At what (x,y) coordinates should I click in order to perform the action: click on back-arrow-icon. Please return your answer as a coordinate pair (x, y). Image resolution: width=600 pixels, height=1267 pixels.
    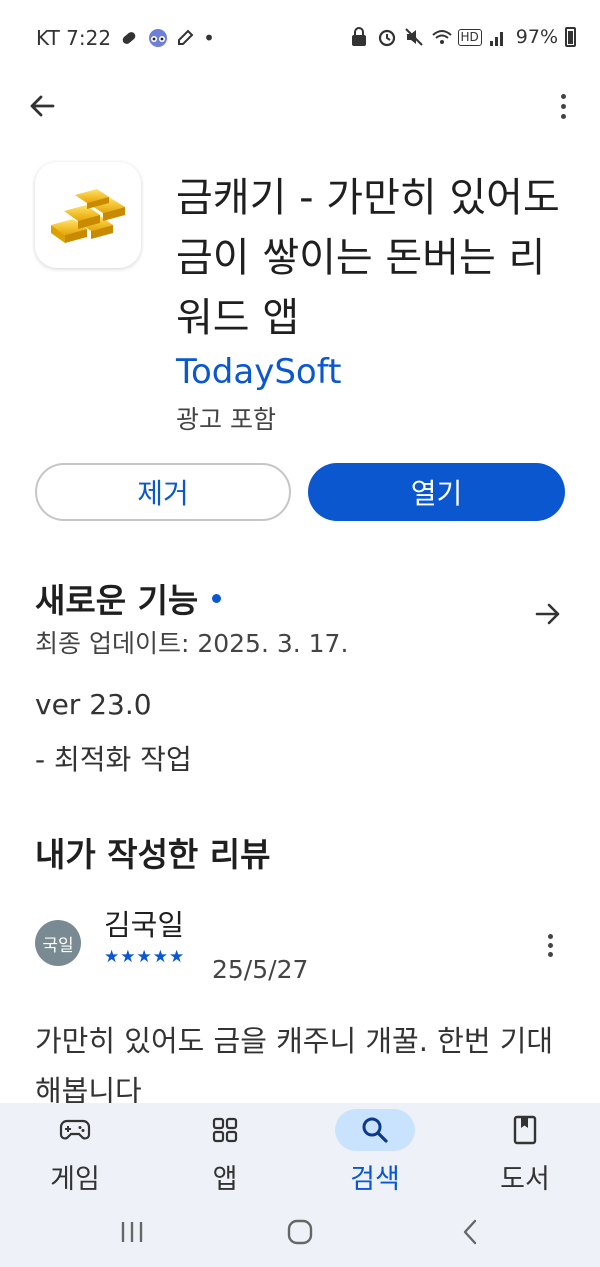
    Looking at the image, I should click on (42, 106).